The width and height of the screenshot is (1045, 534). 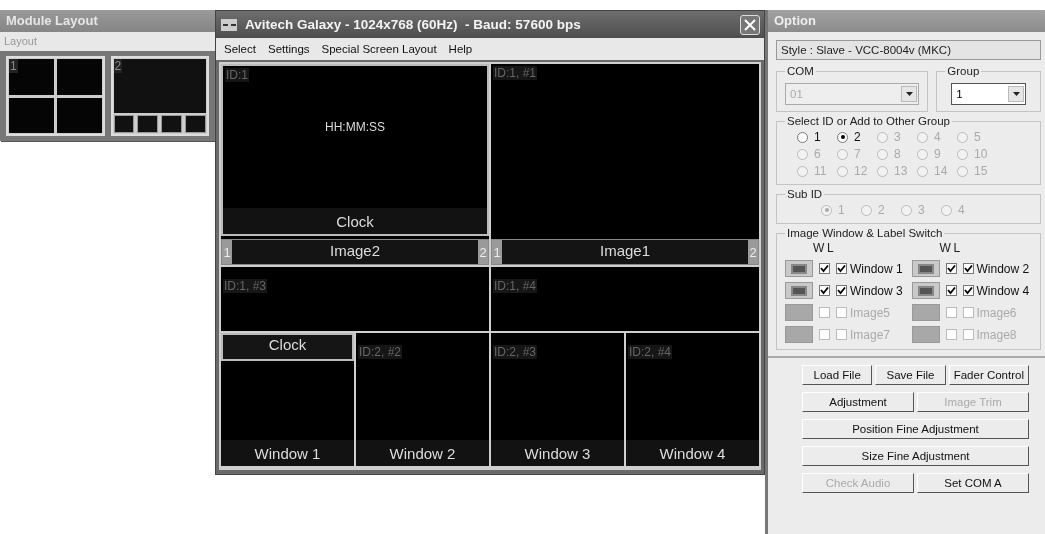 What do you see at coordinates (869, 290) in the screenshot?
I see `checkbox: Window 3` at bounding box center [869, 290].